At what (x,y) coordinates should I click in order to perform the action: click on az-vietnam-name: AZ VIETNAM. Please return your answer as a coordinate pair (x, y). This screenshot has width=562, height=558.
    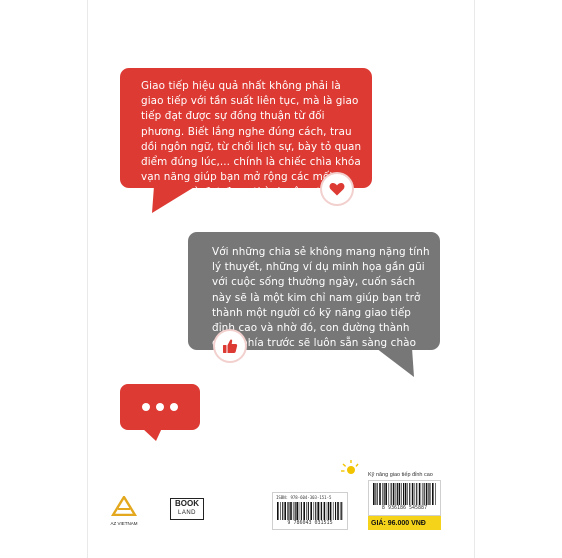
    Looking at the image, I should click on (124, 523).